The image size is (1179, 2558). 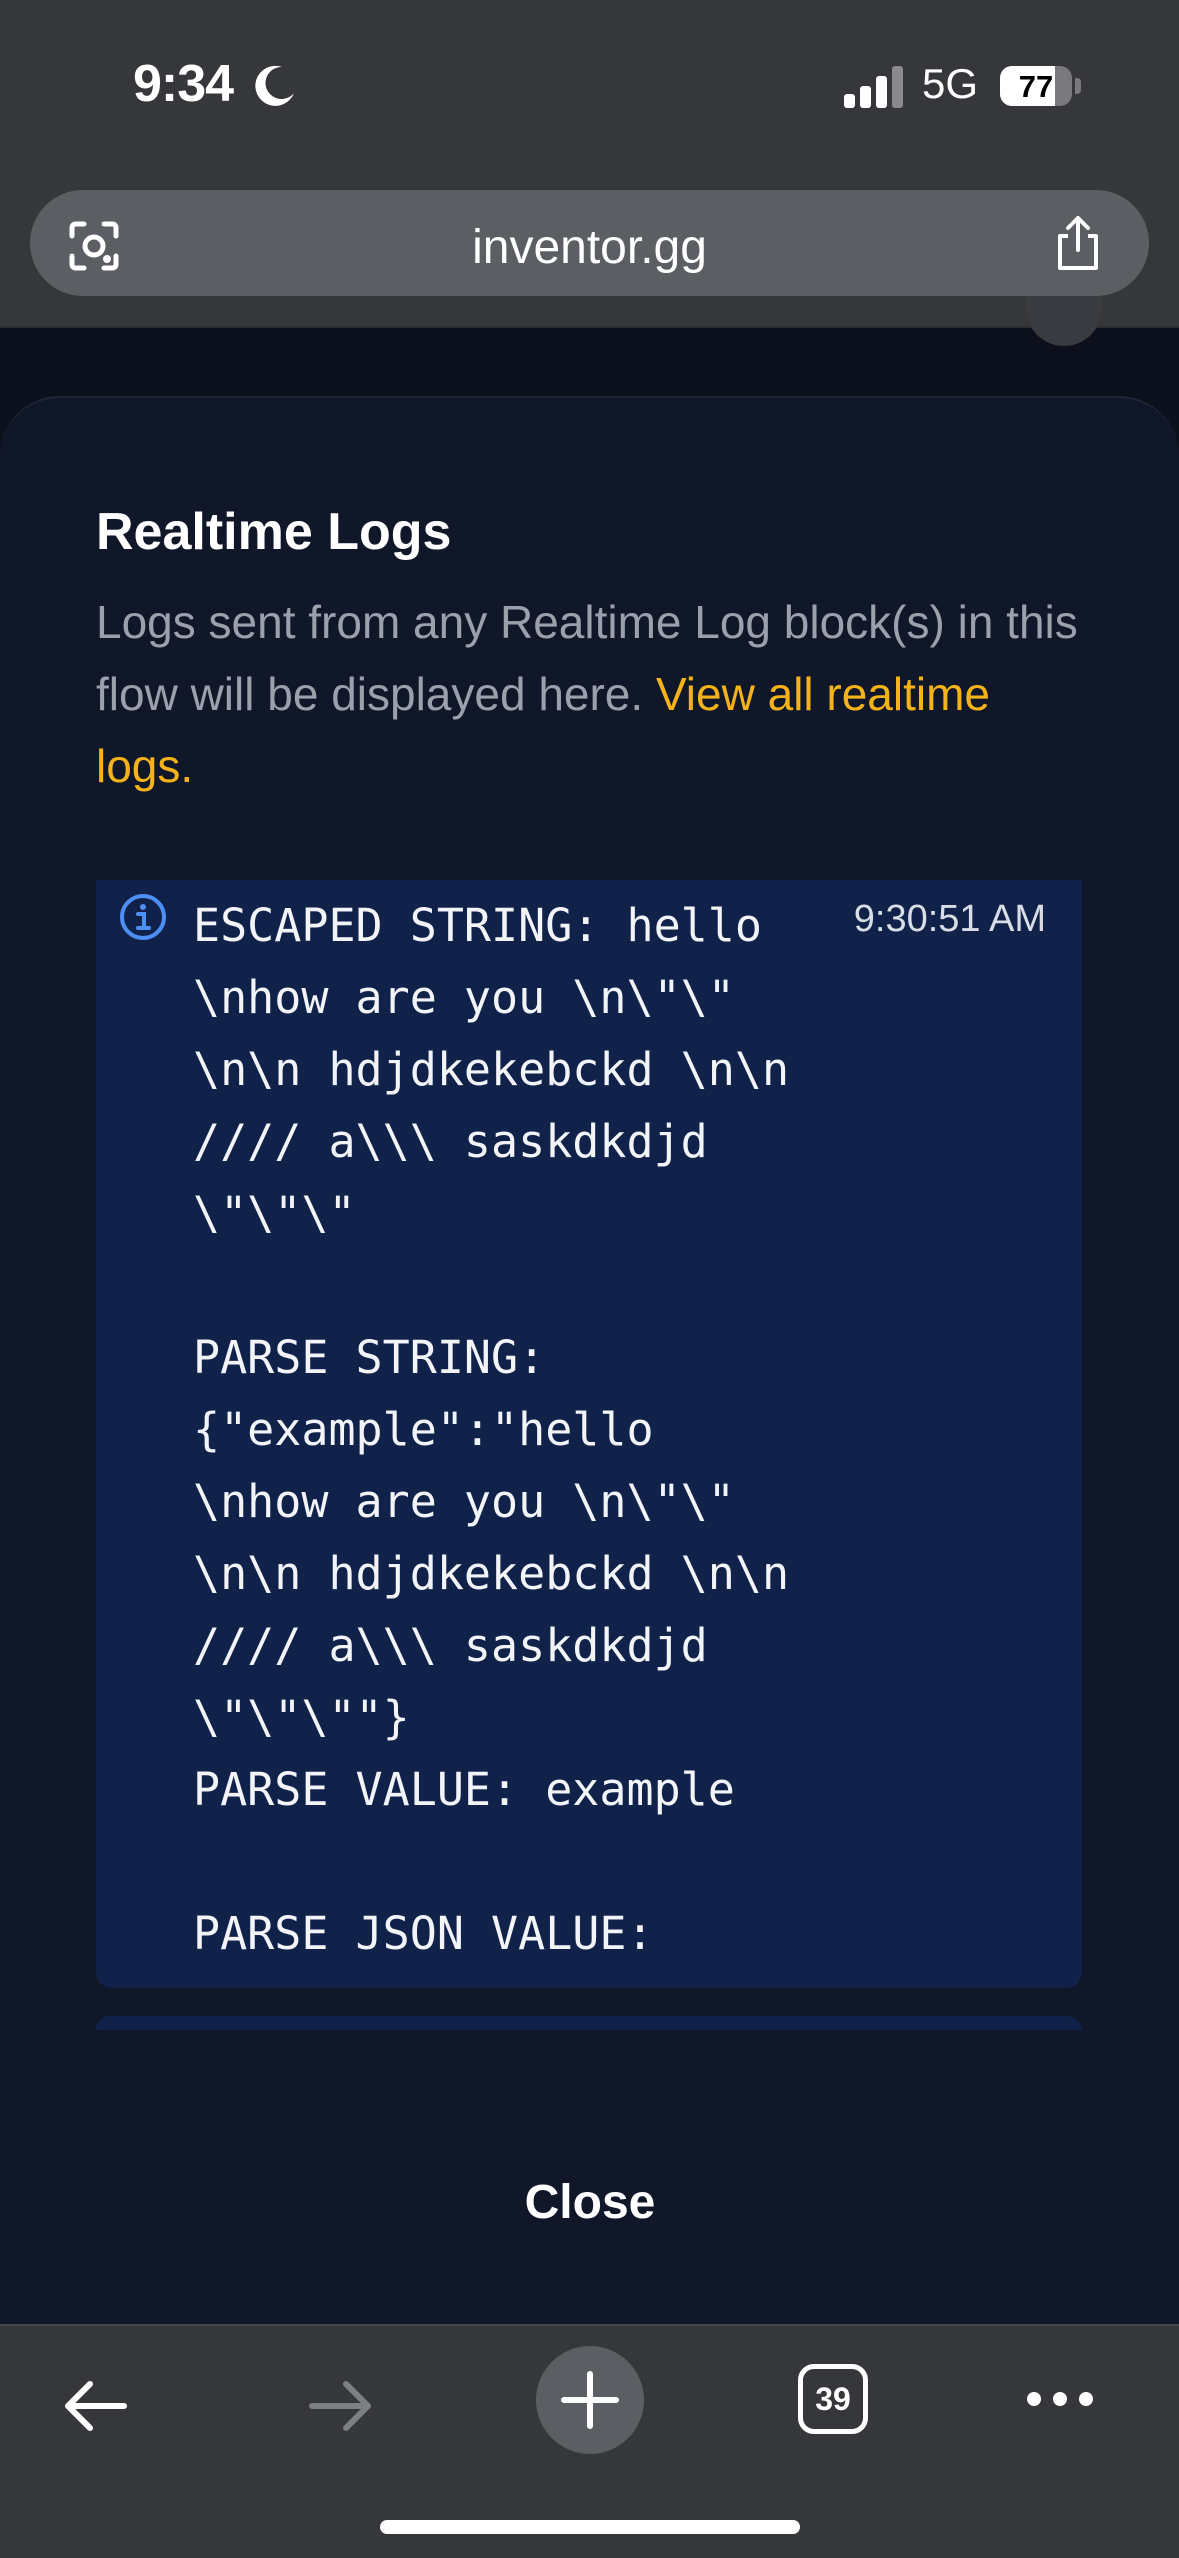 I want to click on more-icon, so click(x=1060, y=2399).